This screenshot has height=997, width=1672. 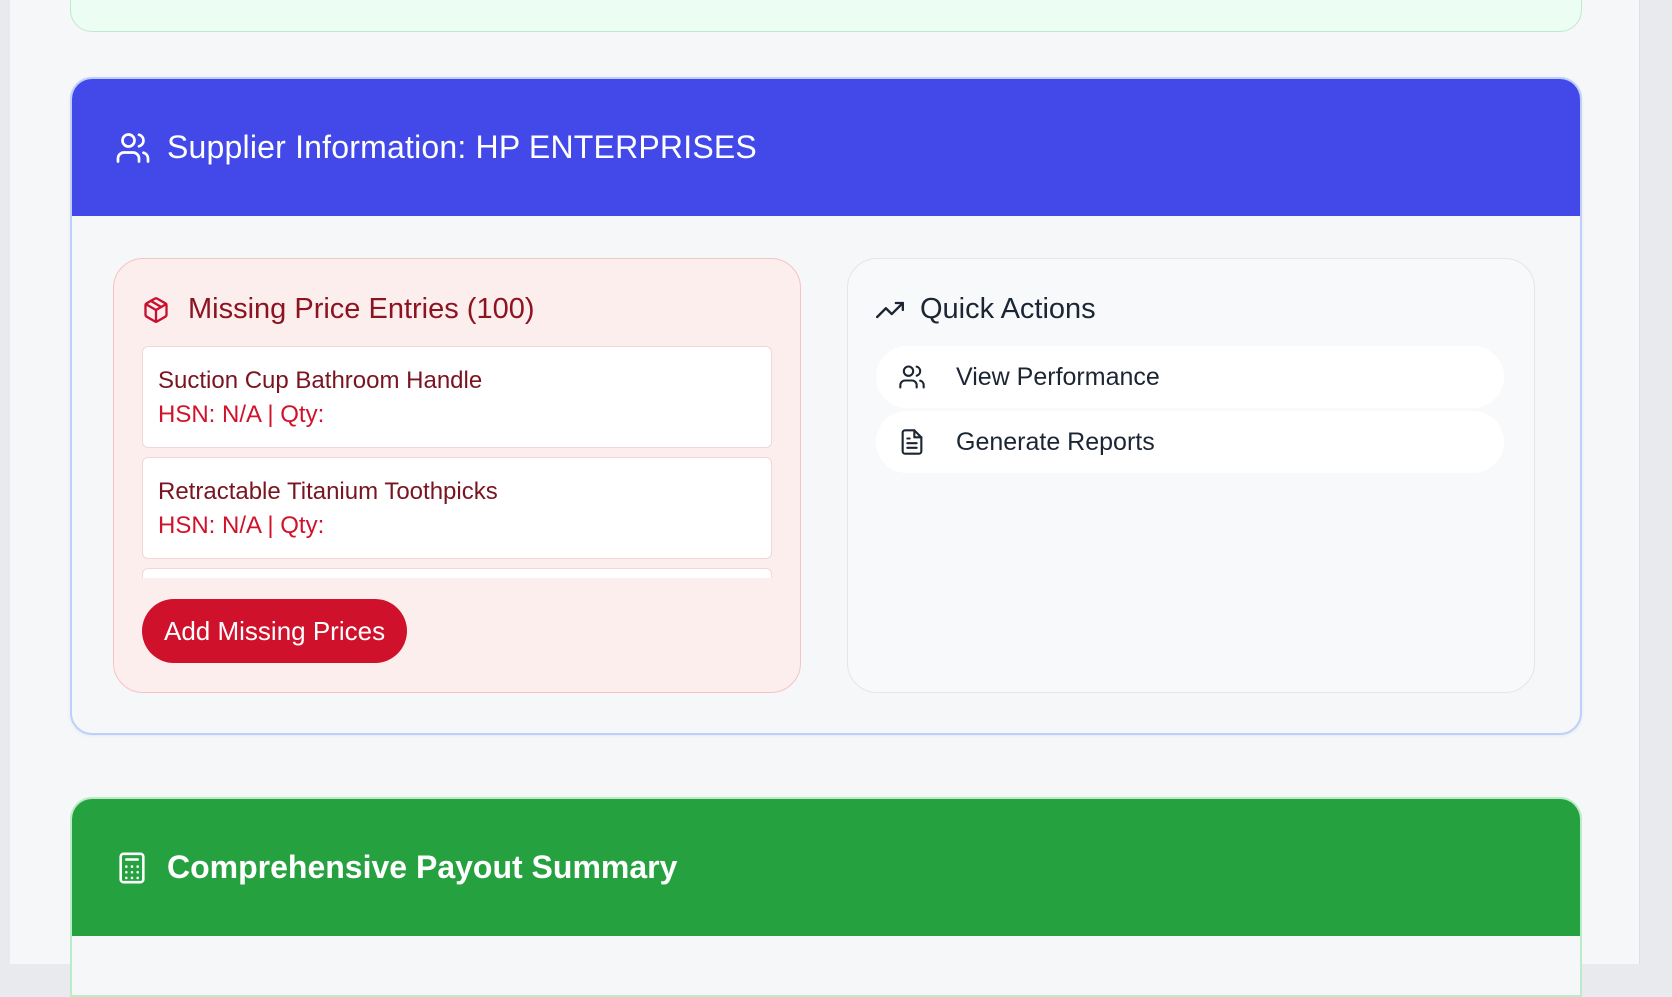 What do you see at coordinates (422, 867) in the screenshot?
I see `payout-title: Comprehensive Payout Summary` at bounding box center [422, 867].